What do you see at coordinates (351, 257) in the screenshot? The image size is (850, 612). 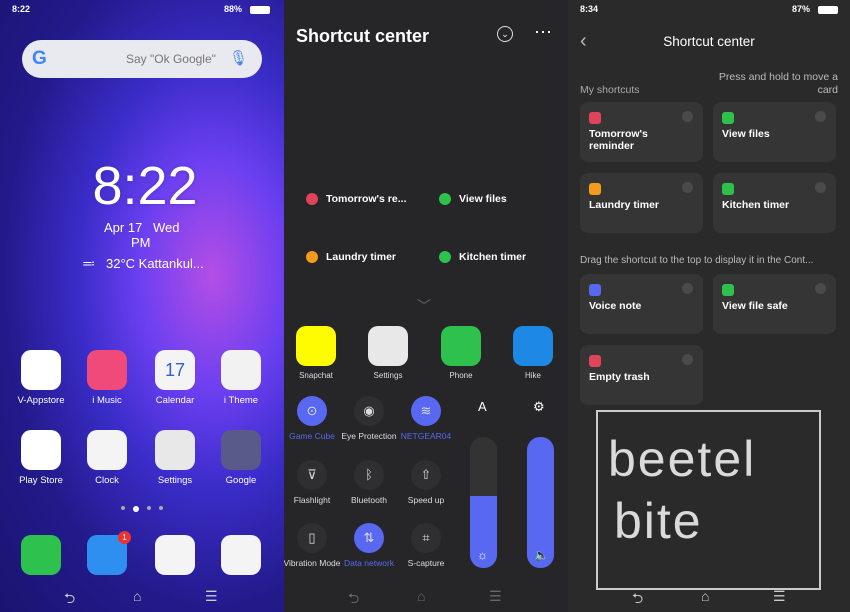 I see `shortcut-item: Laundry timer` at bounding box center [351, 257].